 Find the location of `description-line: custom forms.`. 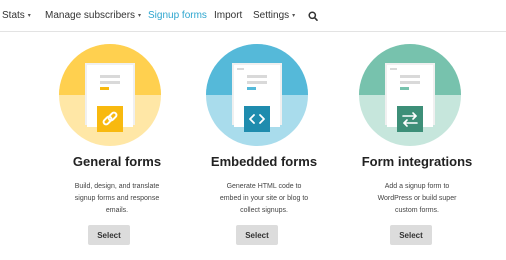

description-line: custom forms. is located at coordinates (417, 210).